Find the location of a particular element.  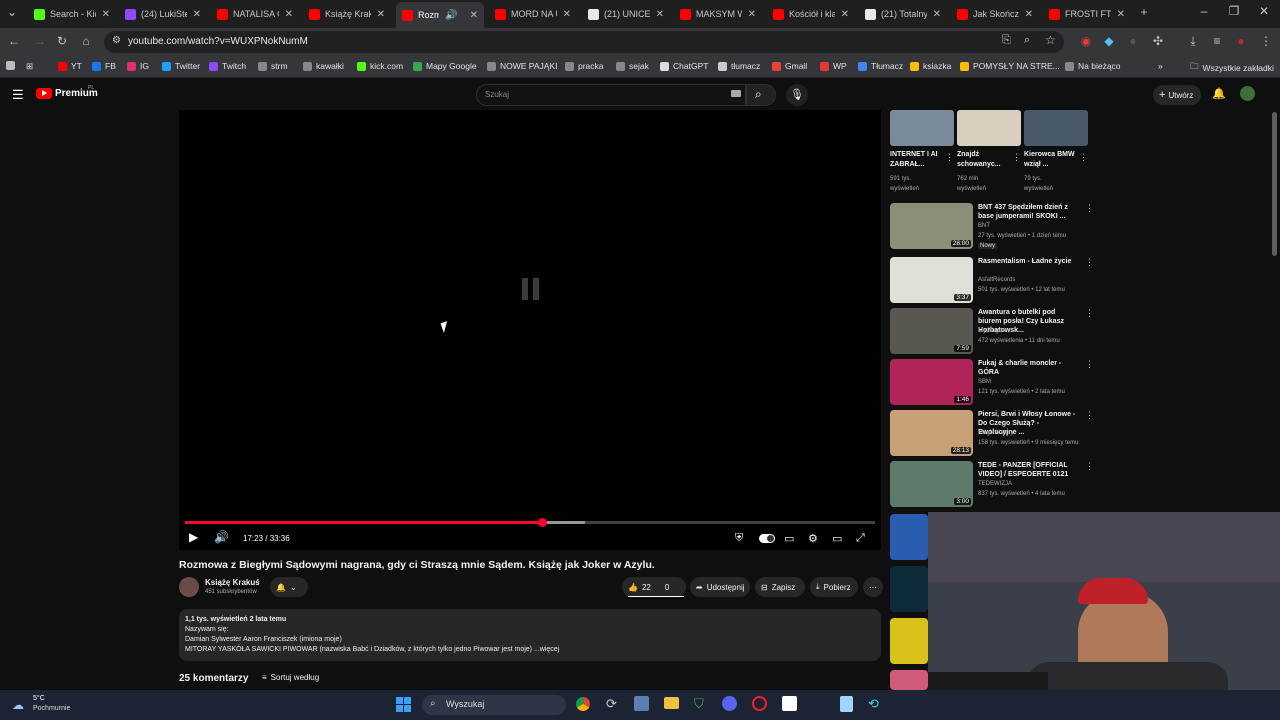

minimize-icon: – is located at coordinates (1204, 11).